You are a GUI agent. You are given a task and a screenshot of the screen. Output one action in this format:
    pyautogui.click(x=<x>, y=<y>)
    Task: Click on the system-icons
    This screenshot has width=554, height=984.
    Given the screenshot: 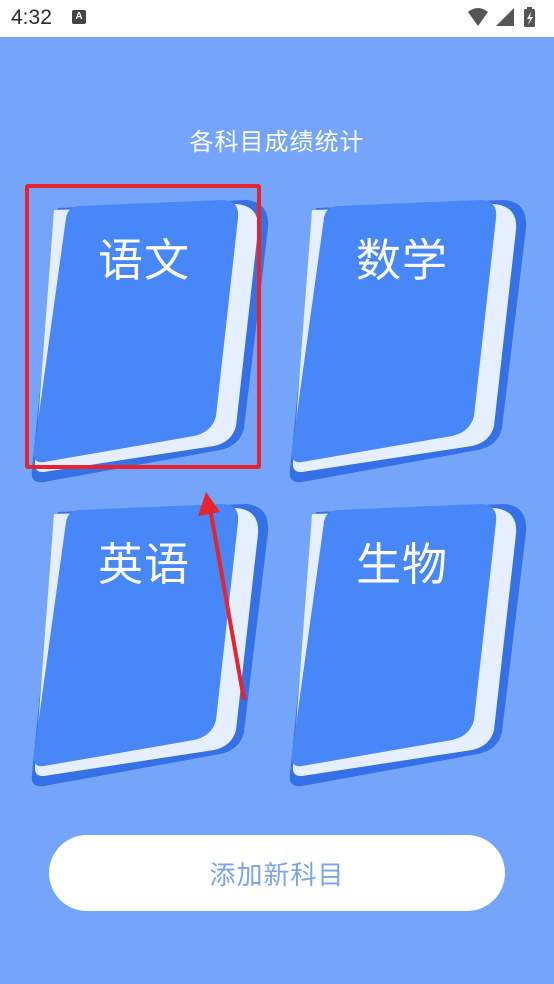 What is the action you would take?
    pyautogui.click(x=501, y=17)
    